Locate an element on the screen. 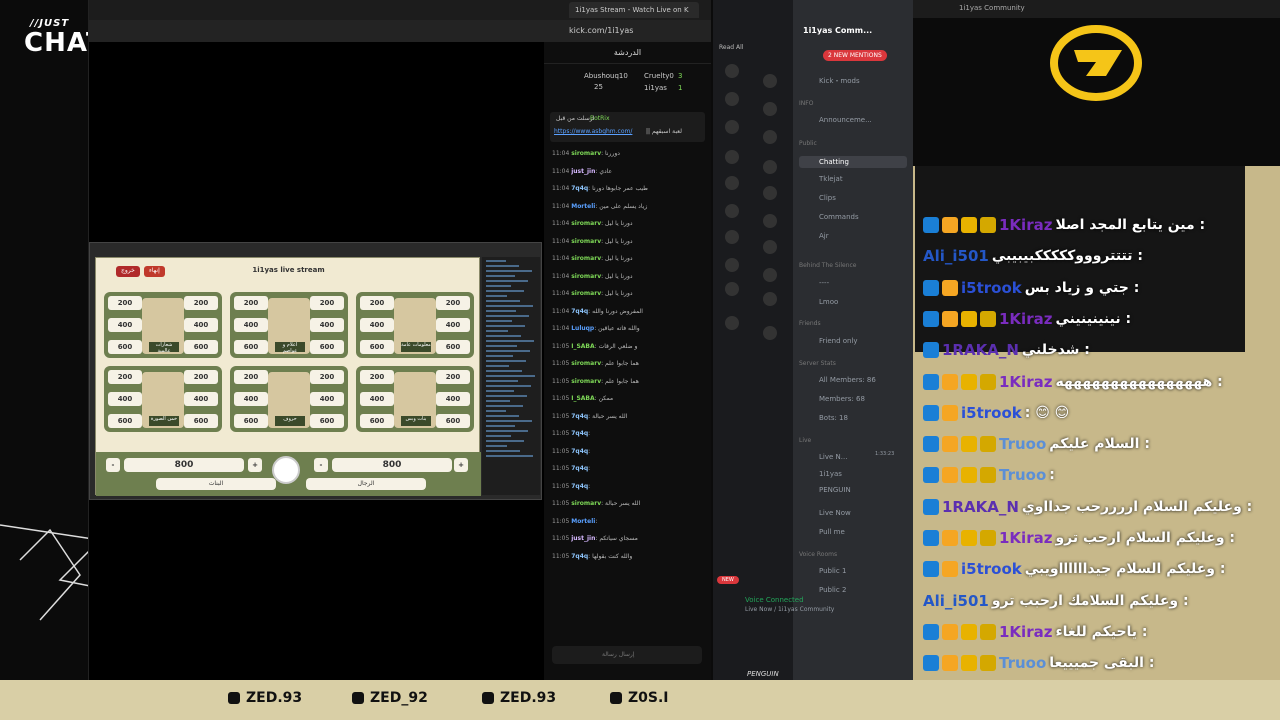 The width and height of the screenshot is (1280, 720). channel-item: Public 1 is located at coordinates (822, 571).